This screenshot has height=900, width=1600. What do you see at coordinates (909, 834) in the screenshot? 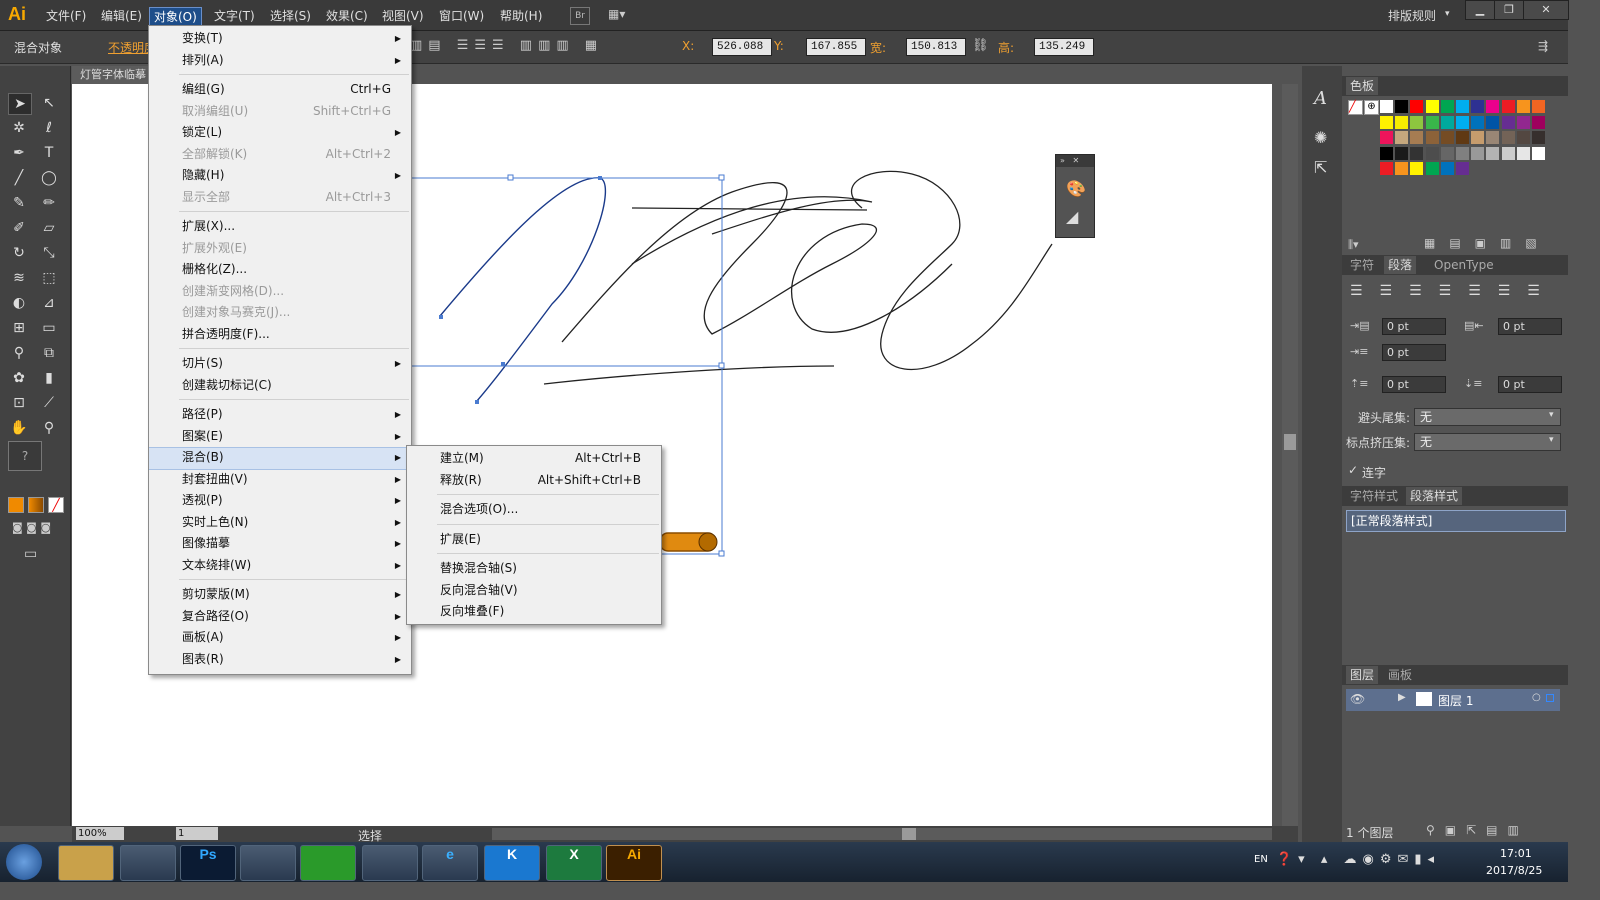
I see `hscroll-thumb` at bounding box center [909, 834].